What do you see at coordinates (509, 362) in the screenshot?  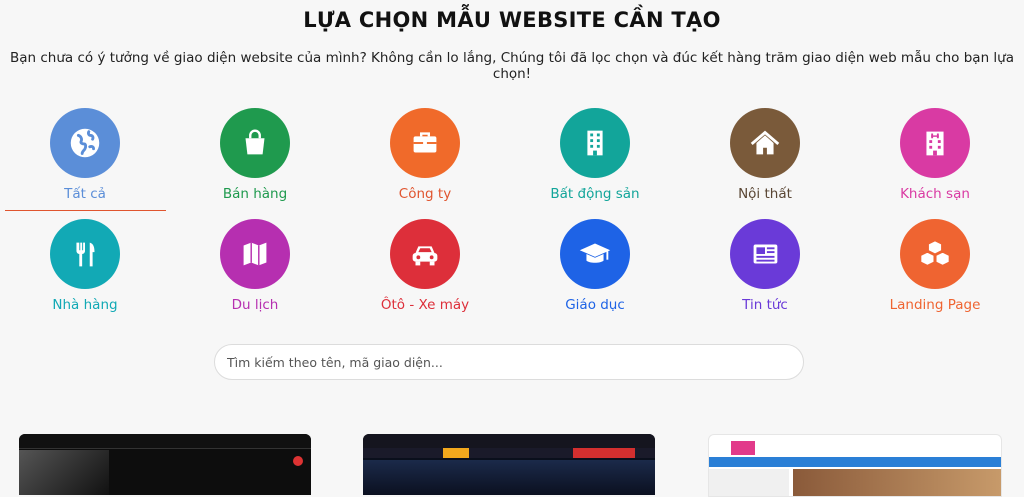 I see `search-input` at bounding box center [509, 362].